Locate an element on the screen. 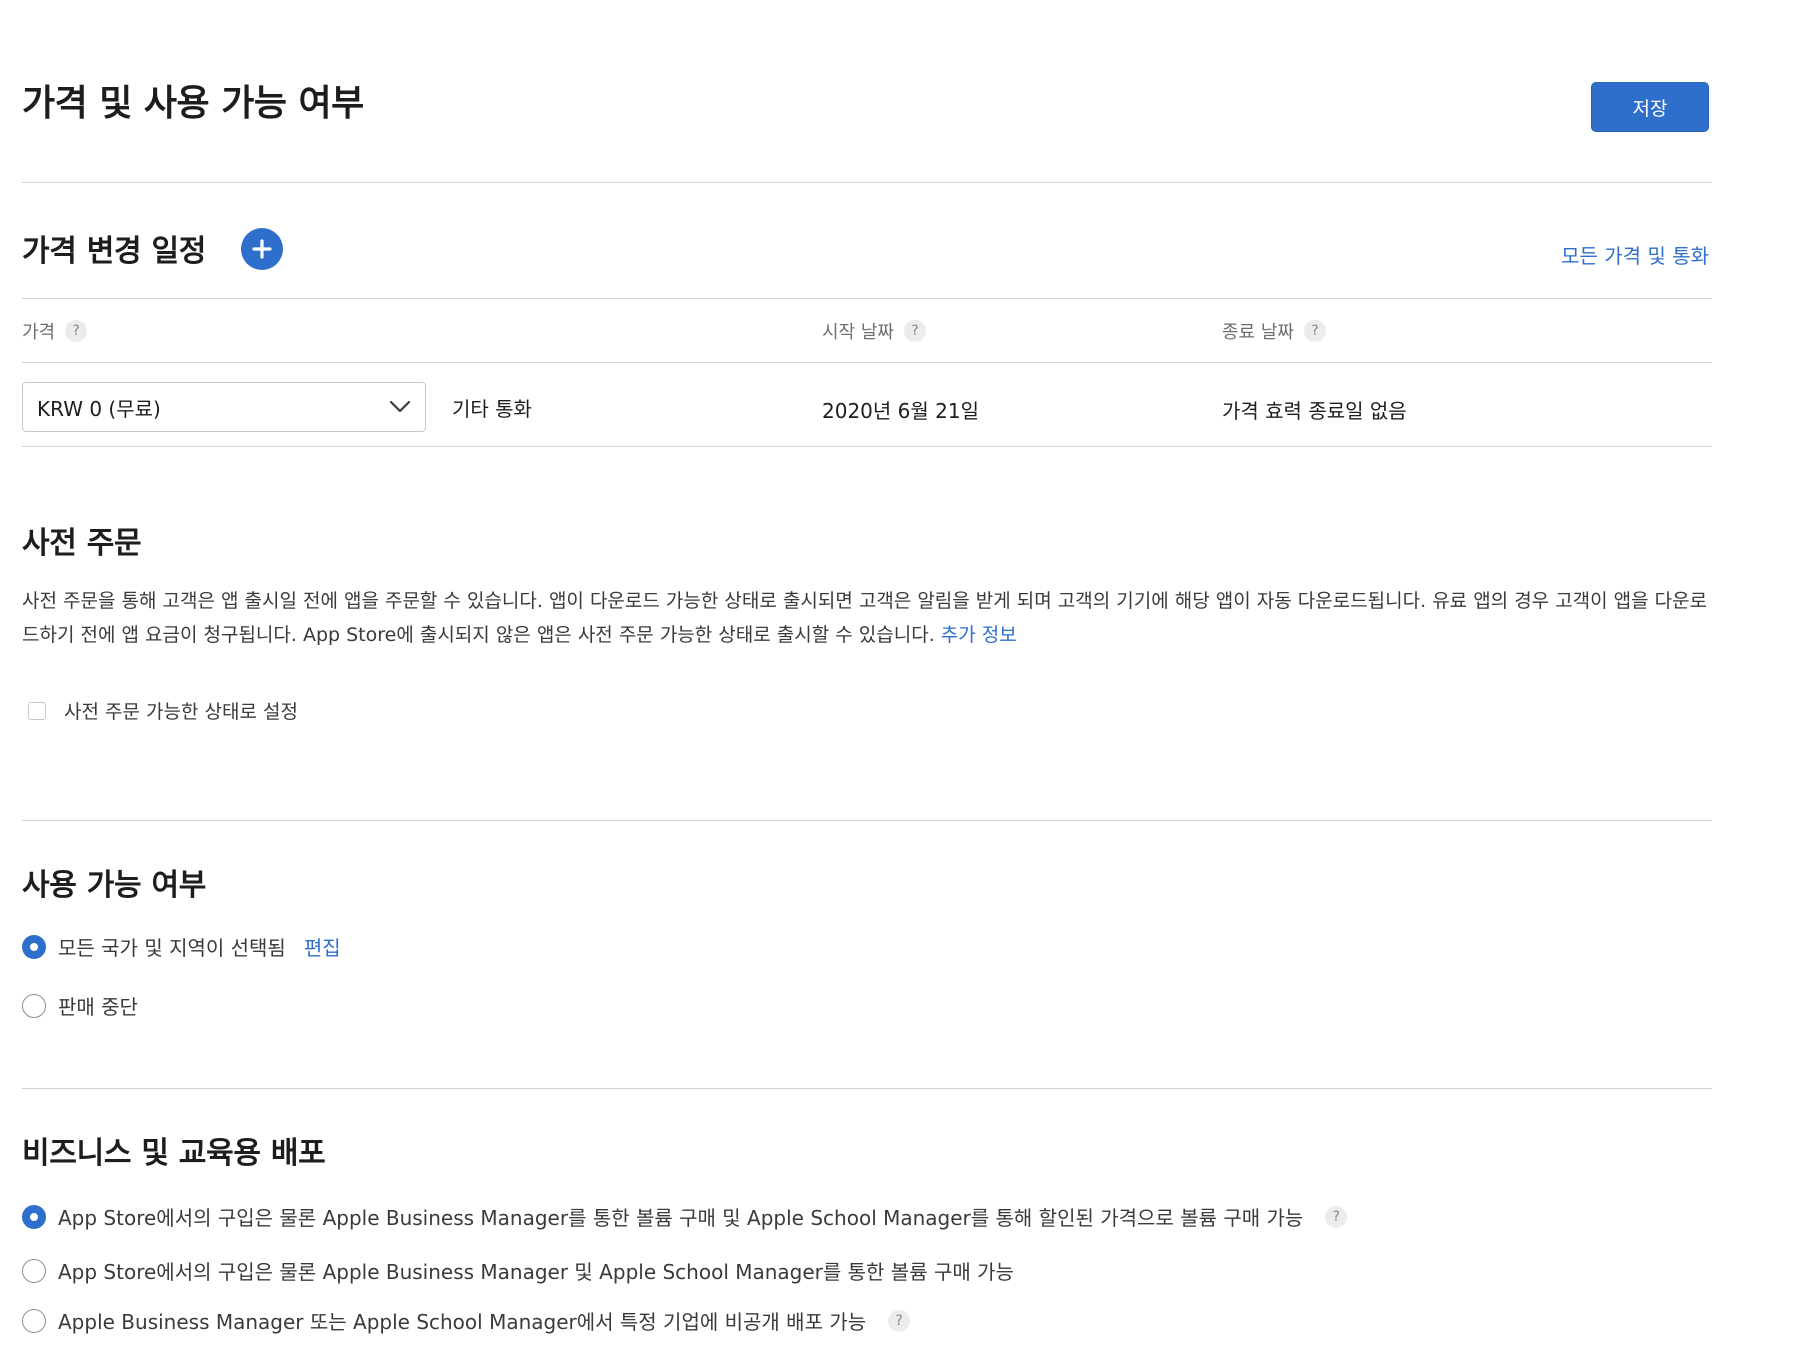 The width and height of the screenshot is (1802, 1362). all-prices-currencies-link: 모든 가격 및 통화 is located at coordinates (1635, 254).